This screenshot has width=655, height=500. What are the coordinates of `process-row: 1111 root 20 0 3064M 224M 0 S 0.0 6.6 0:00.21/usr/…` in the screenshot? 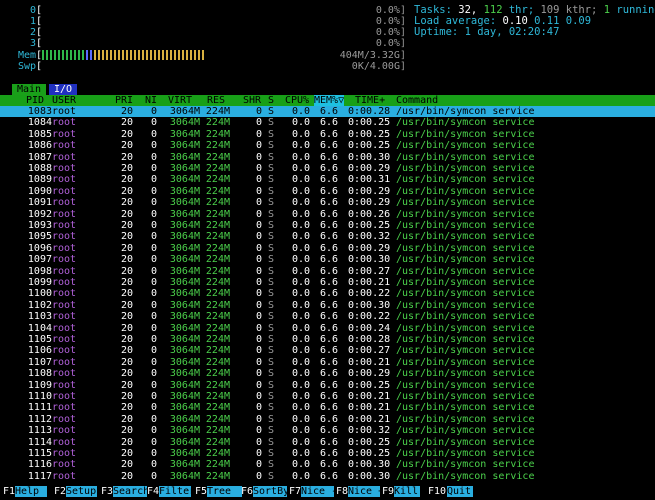 It's located at (327, 407).